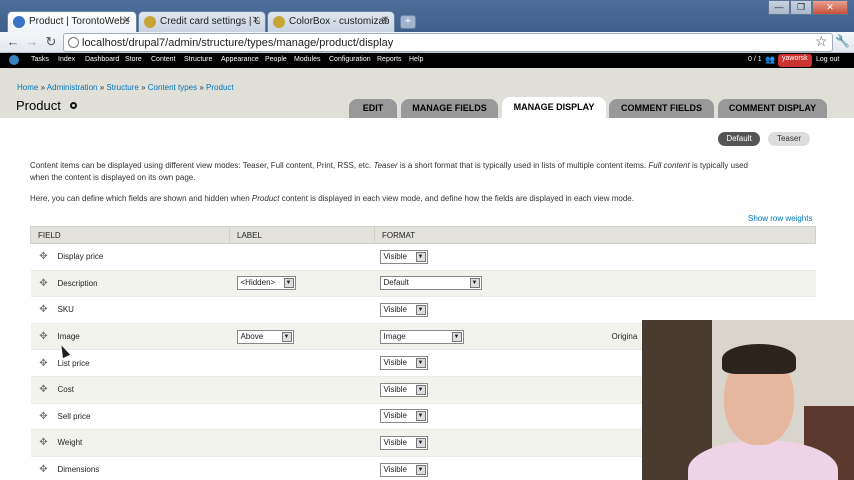  I want to click on field-name: Display price, so click(80, 257).